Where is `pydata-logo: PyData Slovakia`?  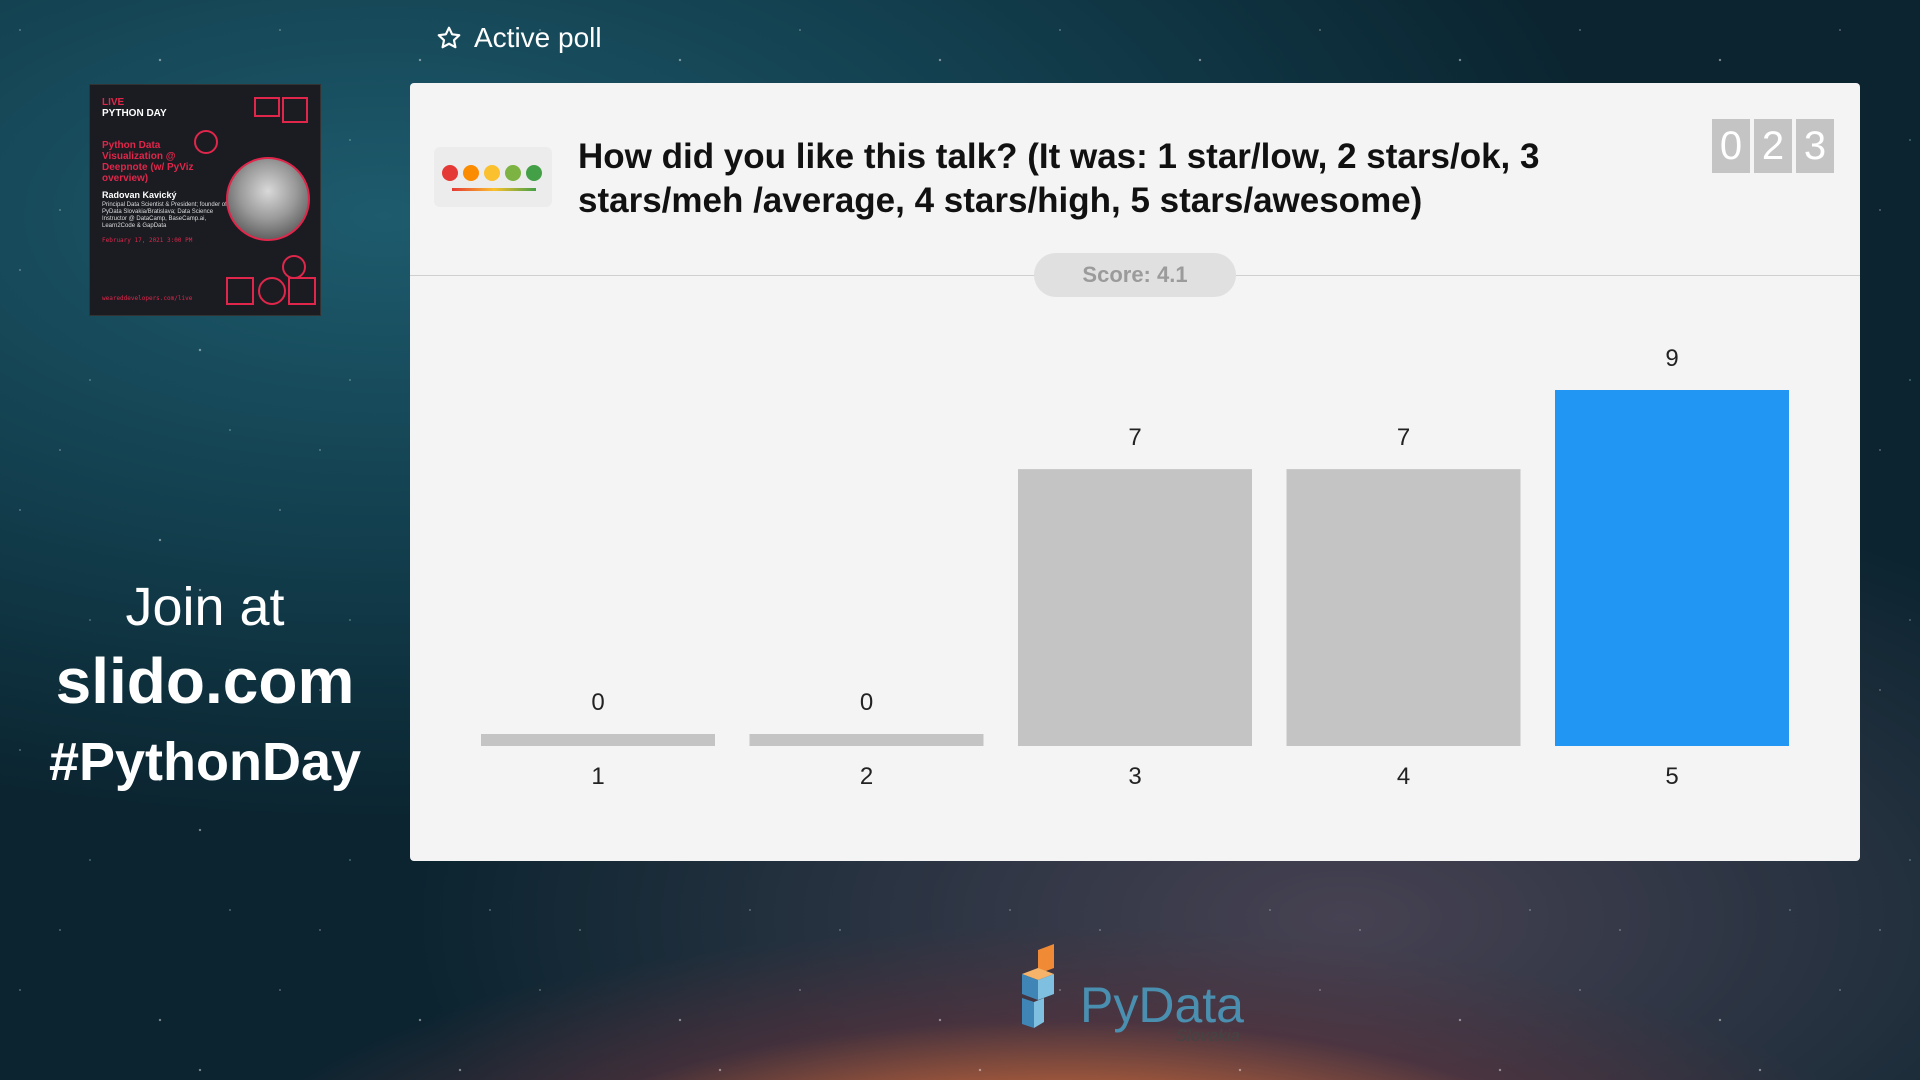
pydata-logo: PyData Slovakia is located at coordinates (1129, 994).